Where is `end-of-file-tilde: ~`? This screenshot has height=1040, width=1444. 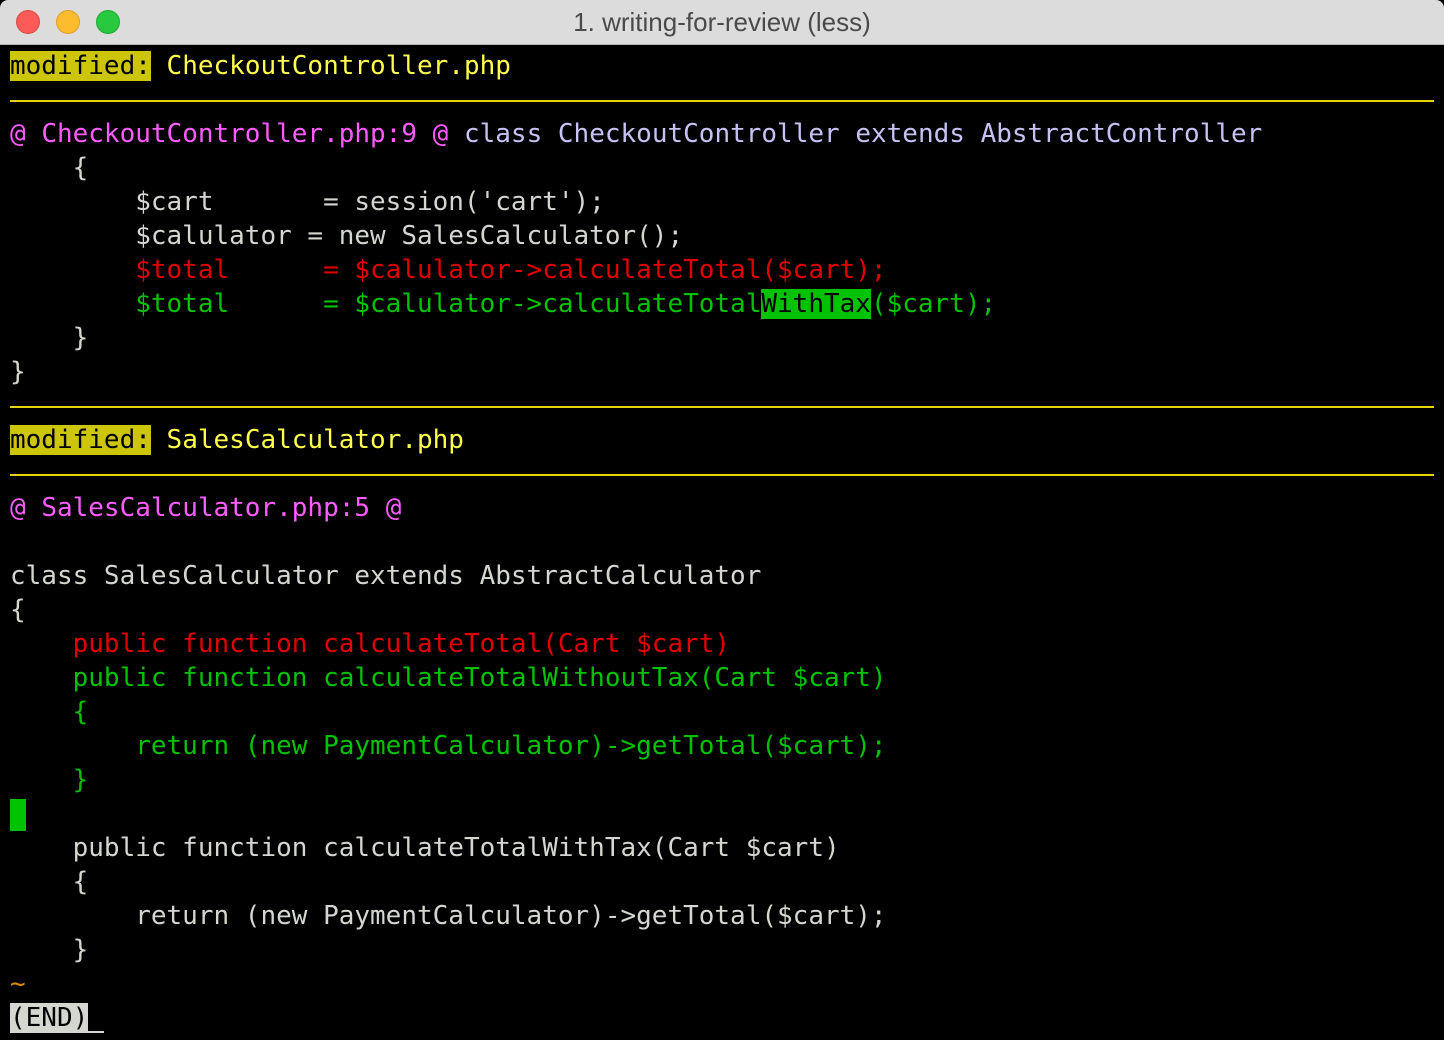 end-of-file-tilde: ~ is located at coordinates (18, 984).